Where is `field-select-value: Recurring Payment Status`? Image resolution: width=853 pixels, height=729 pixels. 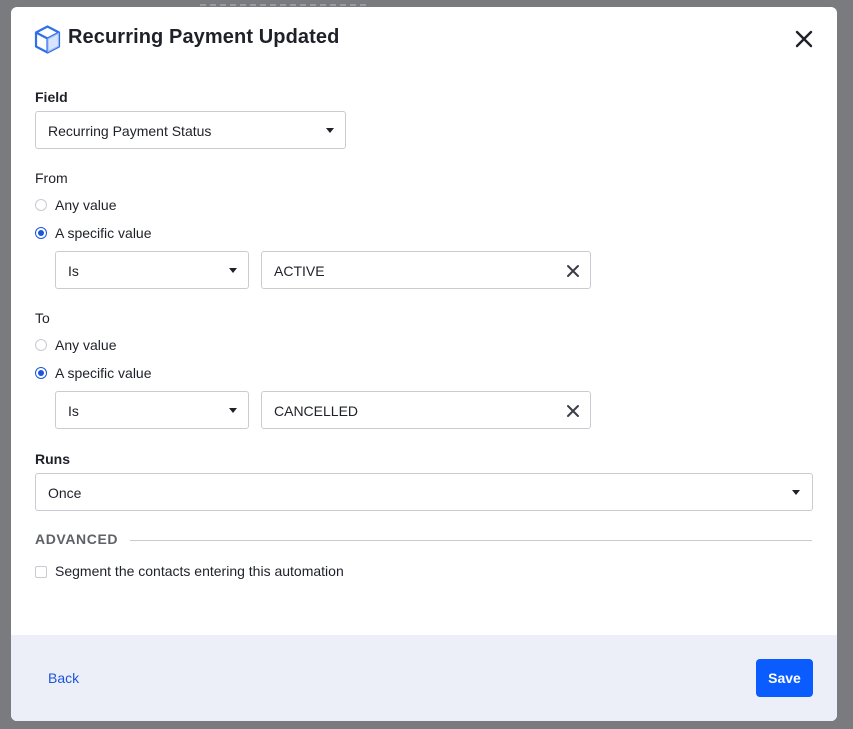 field-select-value: Recurring Payment Status is located at coordinates (130, 131).